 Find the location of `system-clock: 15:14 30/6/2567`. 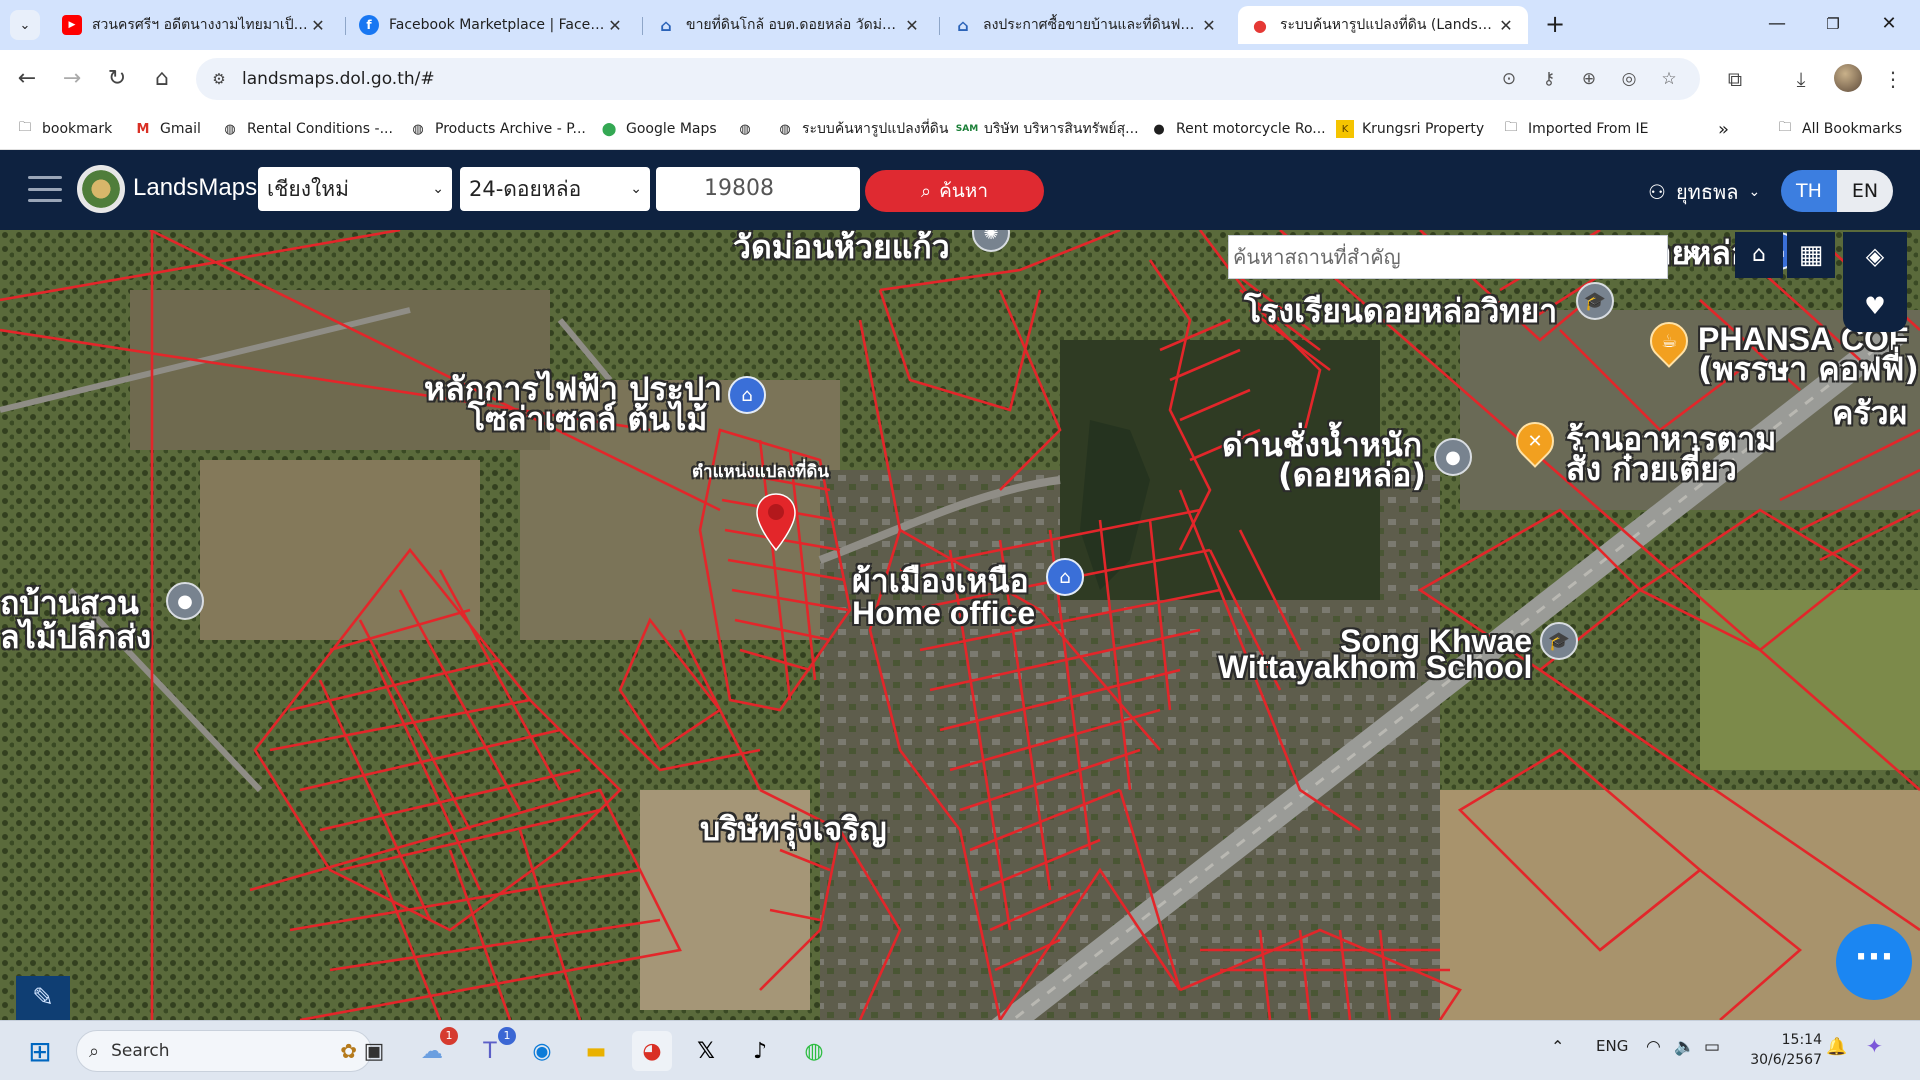

system-clock: 15:14 30/6/2567 is located at coordinates (1779, 1050).